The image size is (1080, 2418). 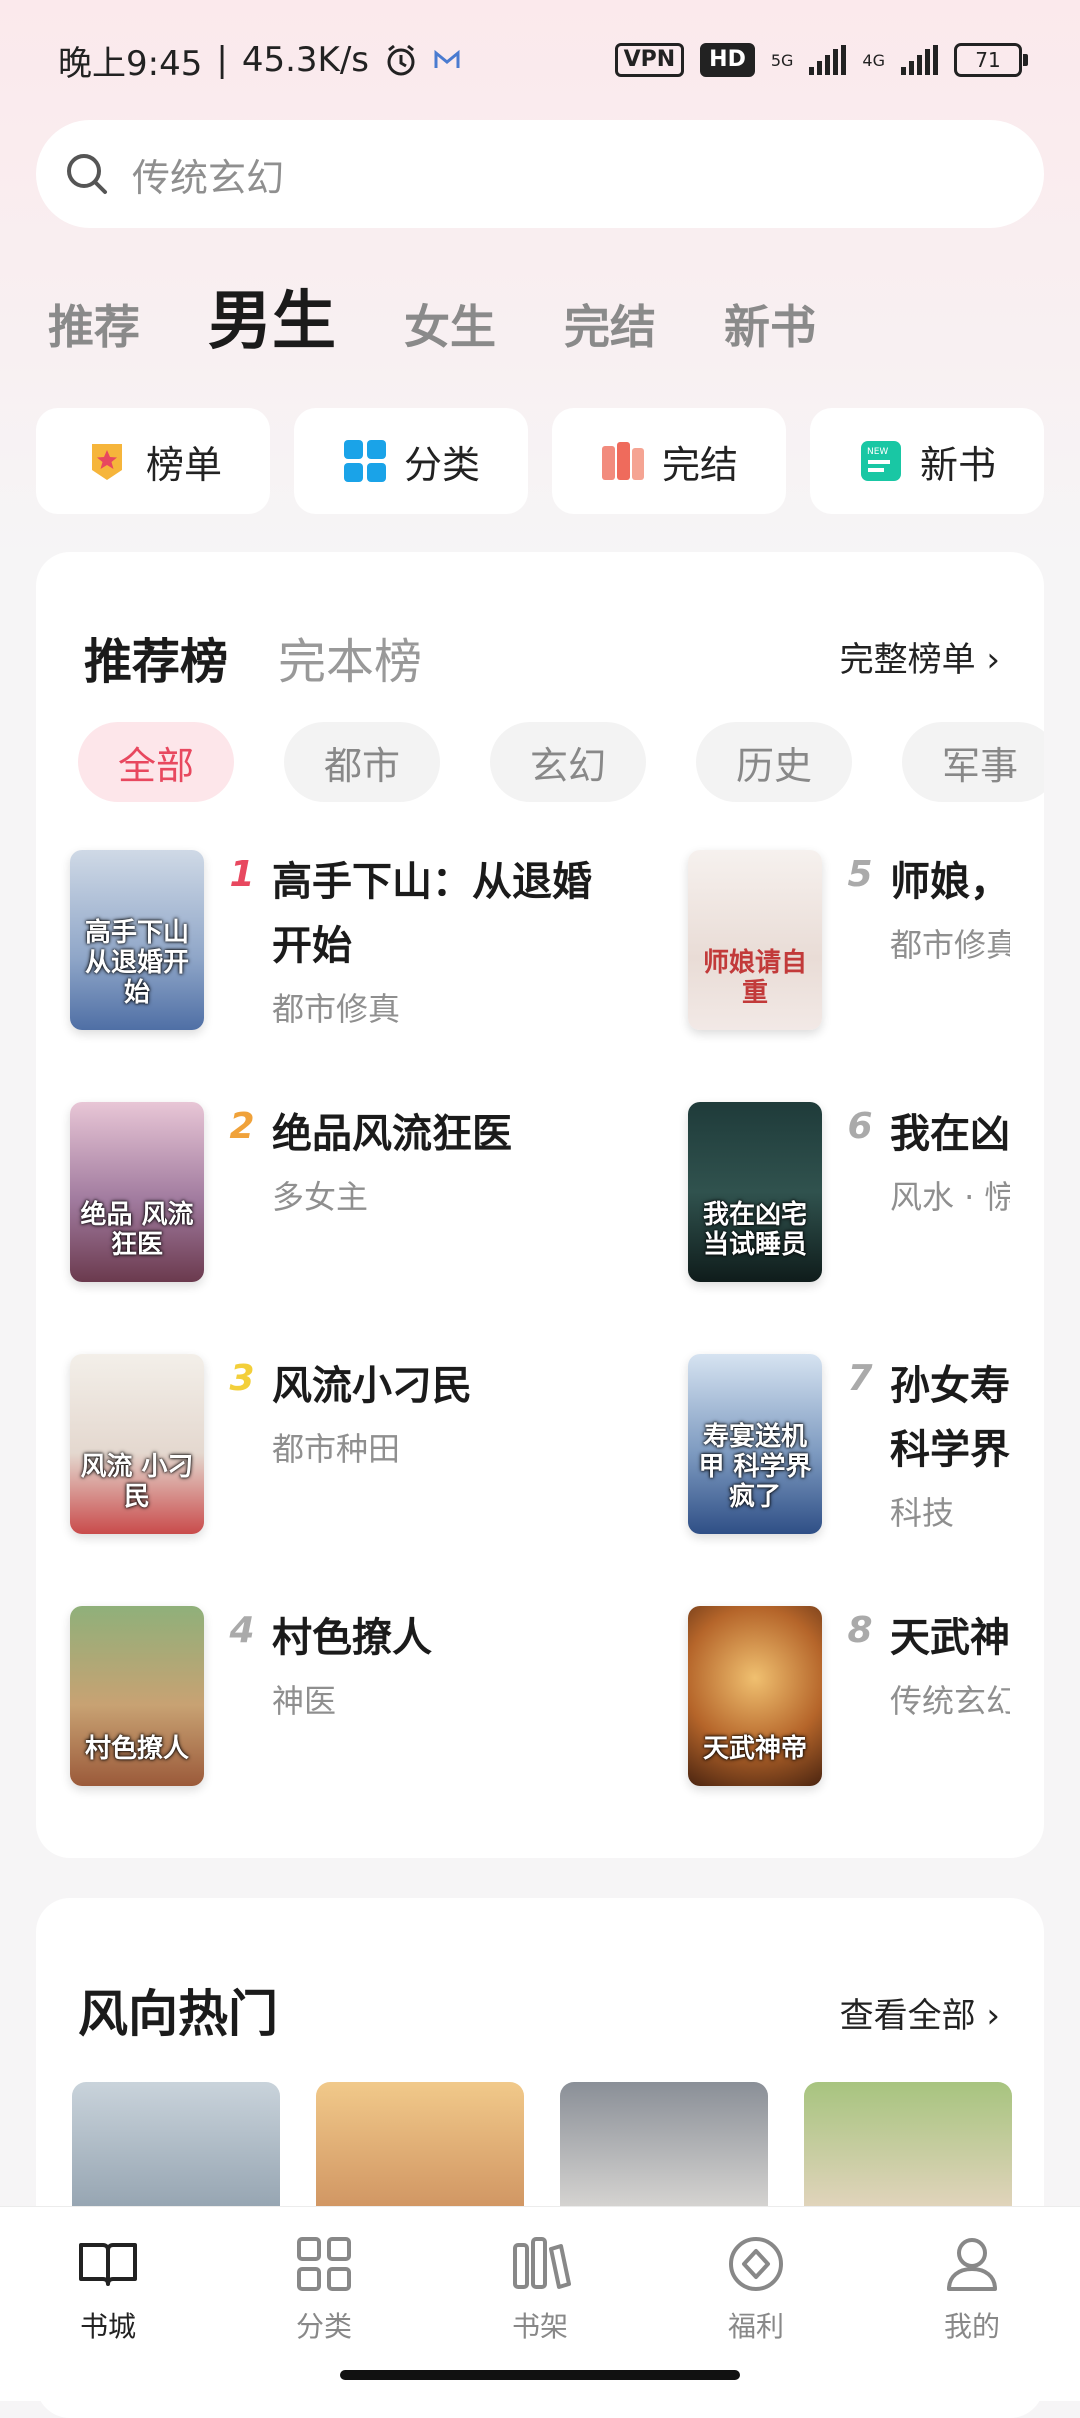 What do you see at coordinates (873, 60) in the screenshot?
I see `network-4g-label: 4G` at bounding box center [873, 60].